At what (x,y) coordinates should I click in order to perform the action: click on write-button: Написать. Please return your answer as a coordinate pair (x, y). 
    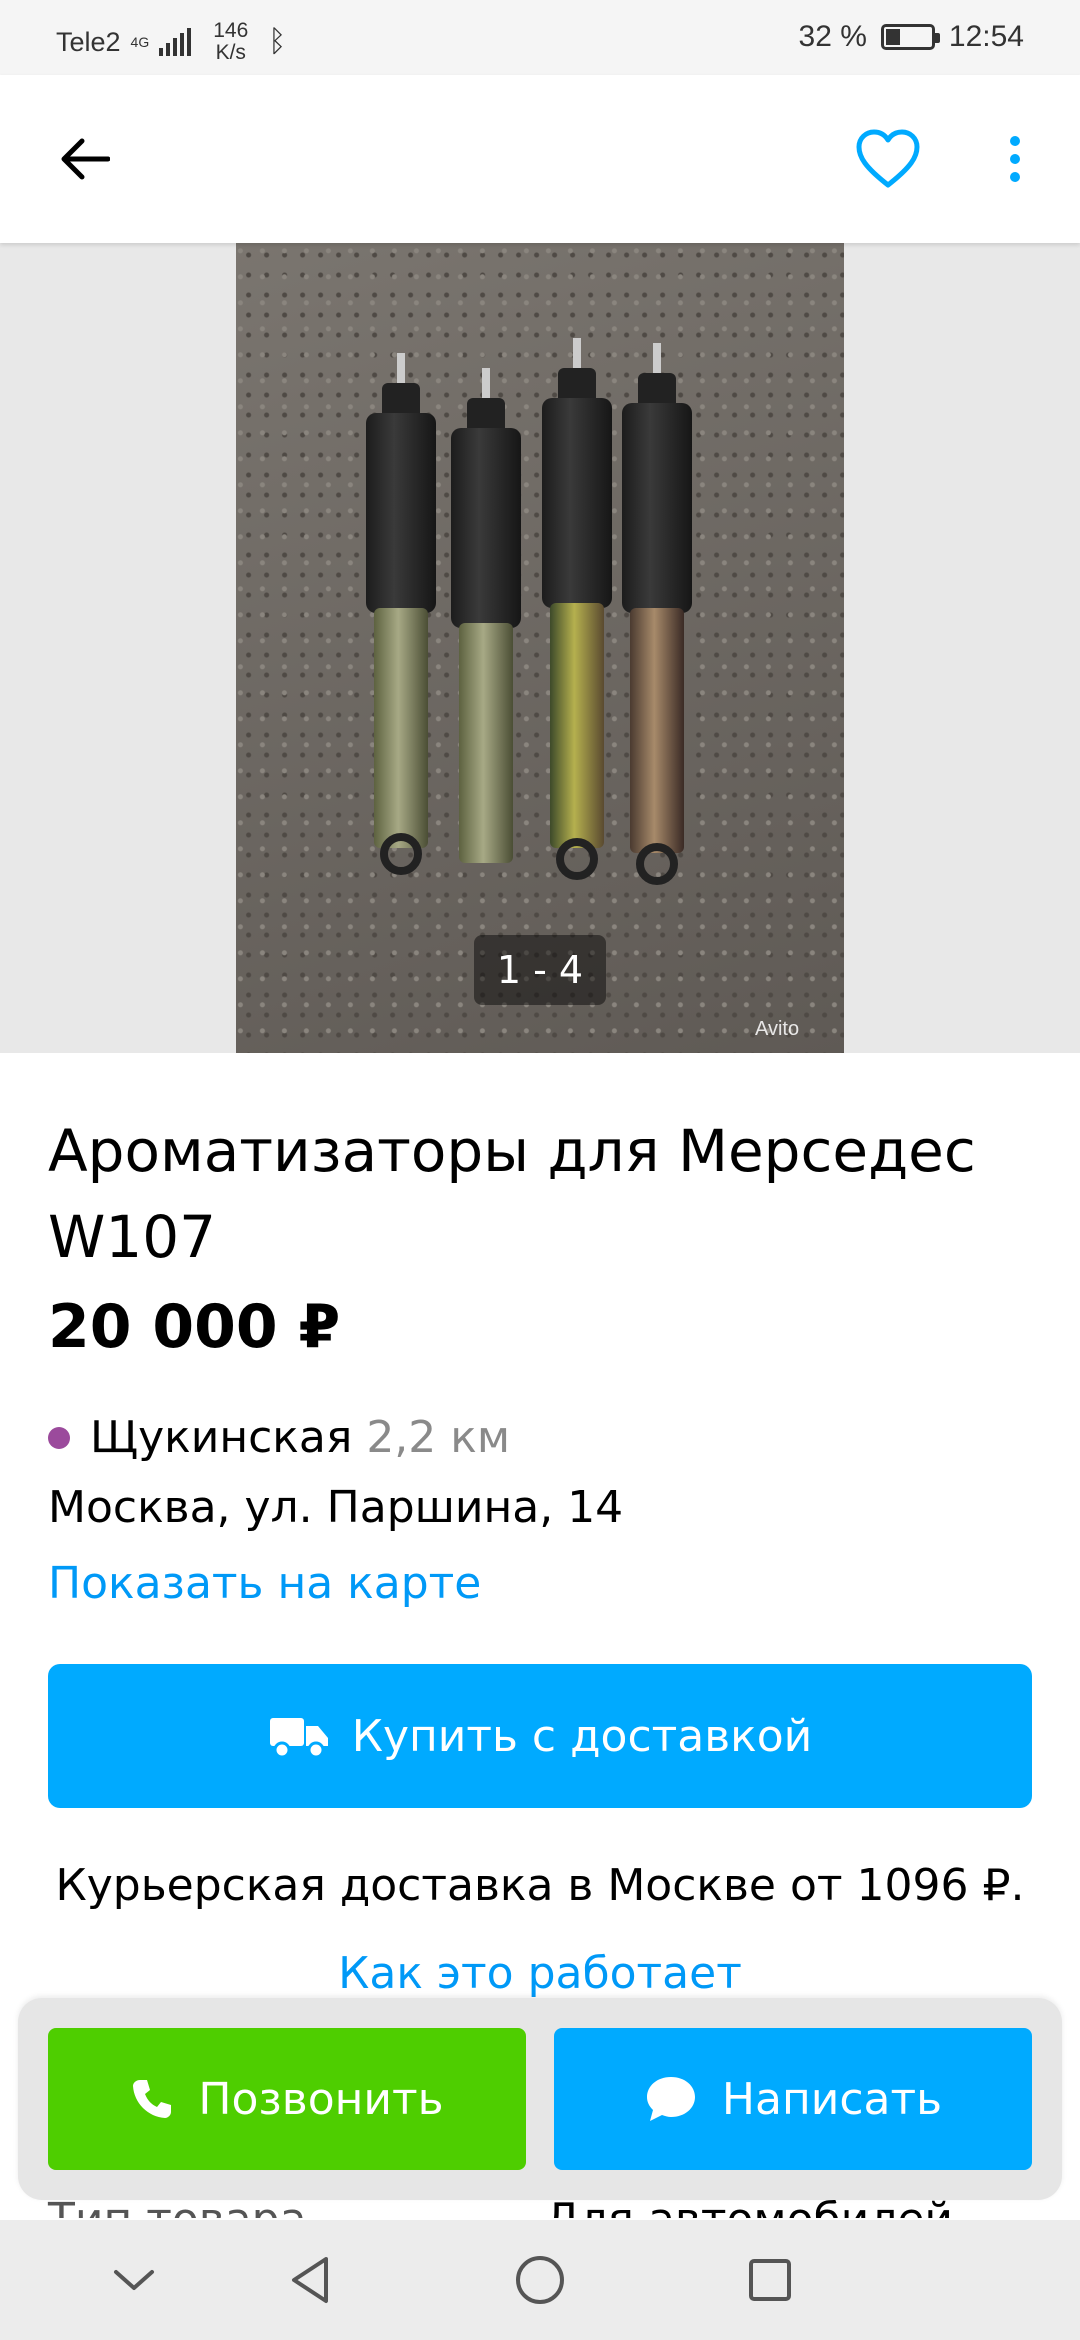
    Looking at the image, I should click on (793, 2099).